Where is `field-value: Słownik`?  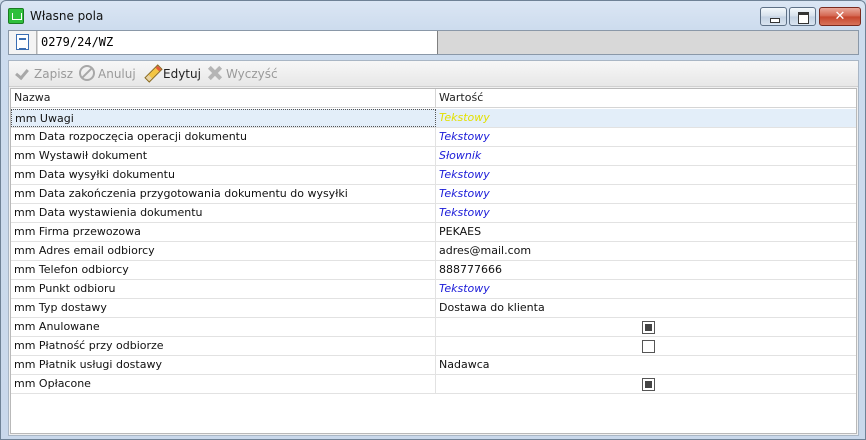 field-value: Słownik is located at coordinates (460, 155).